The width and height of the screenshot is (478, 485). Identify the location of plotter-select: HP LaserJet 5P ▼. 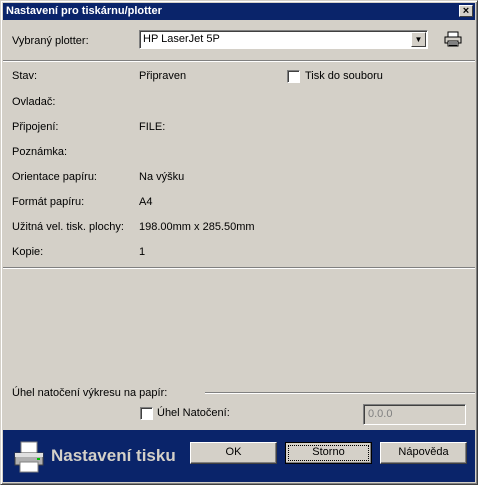
(283, 39).